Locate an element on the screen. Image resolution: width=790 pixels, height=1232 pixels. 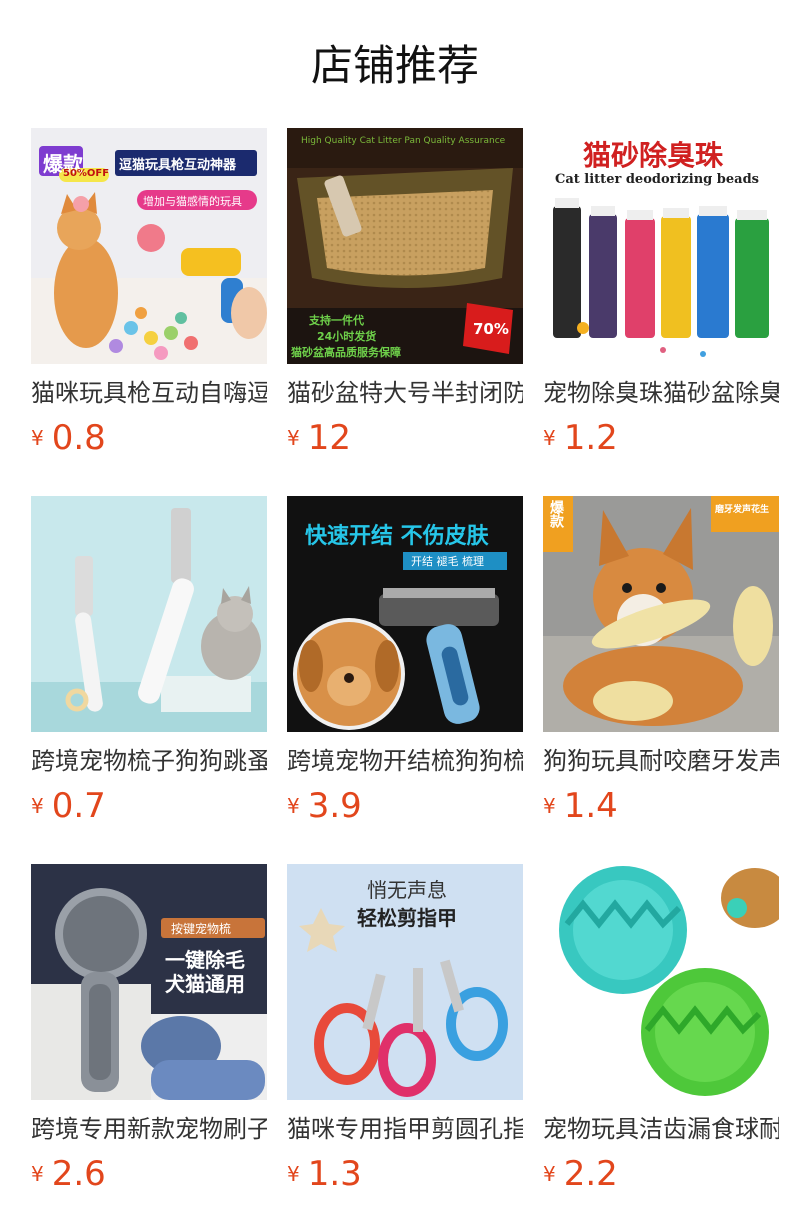
product-price: ¥12 is located at coordinates (319, 438).